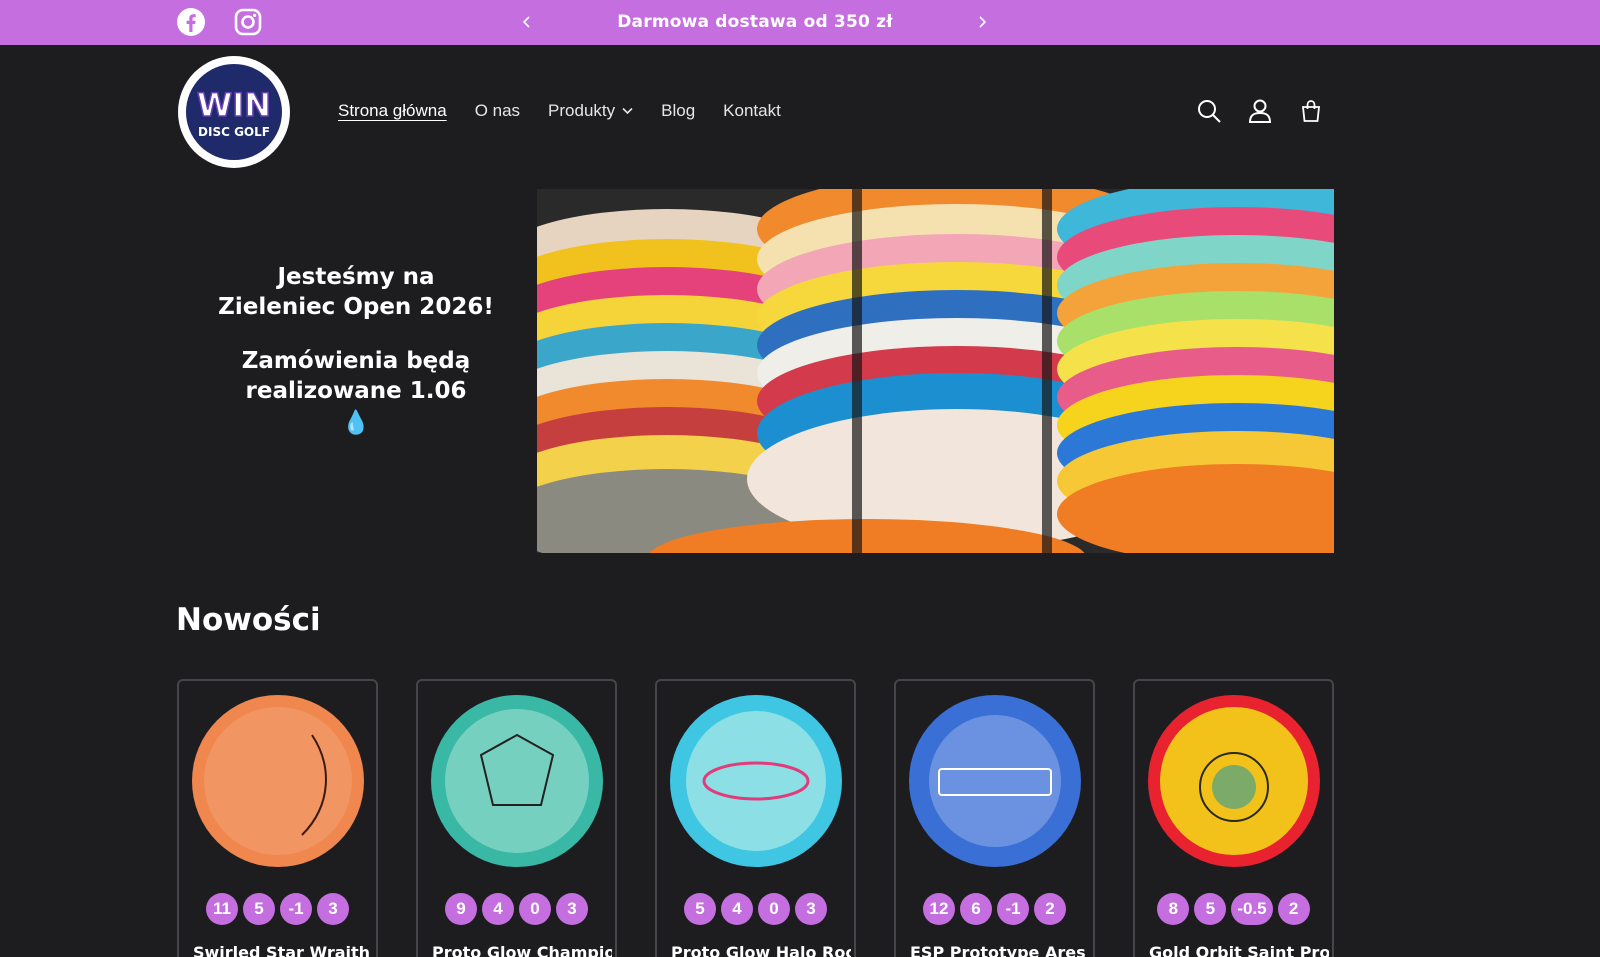 The height and width of the screenshot is (957, 1600). Describe the element at coordinates (976, 909) in the screenshot. I see `glide-badge: 6` at that location.